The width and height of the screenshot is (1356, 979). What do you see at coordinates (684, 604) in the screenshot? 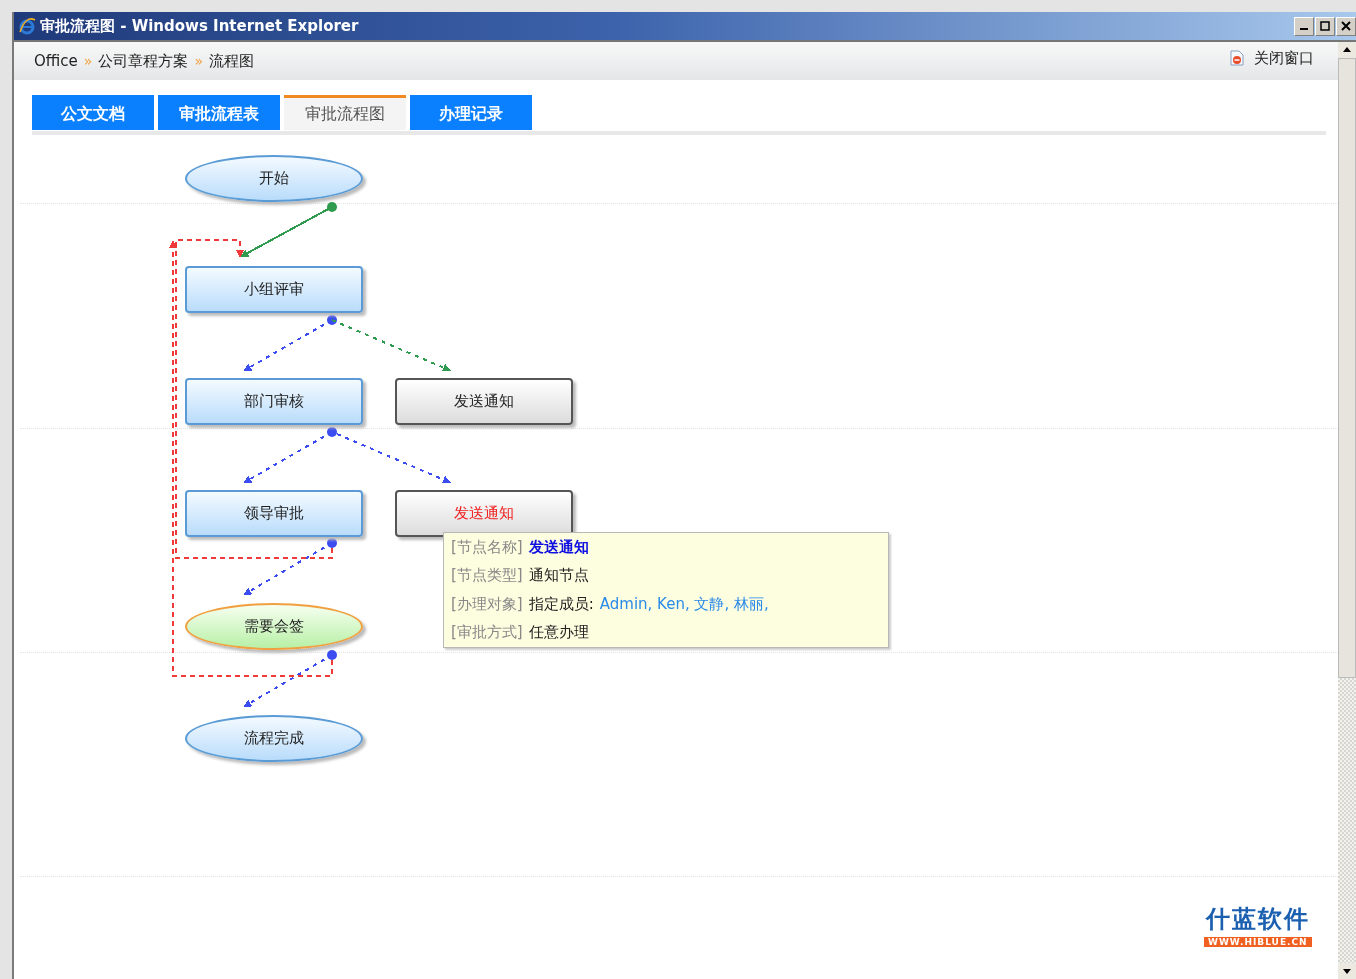
I see `member-list: Admin, Ken, 文静, 林丽,` at bounding box center [684, 604].